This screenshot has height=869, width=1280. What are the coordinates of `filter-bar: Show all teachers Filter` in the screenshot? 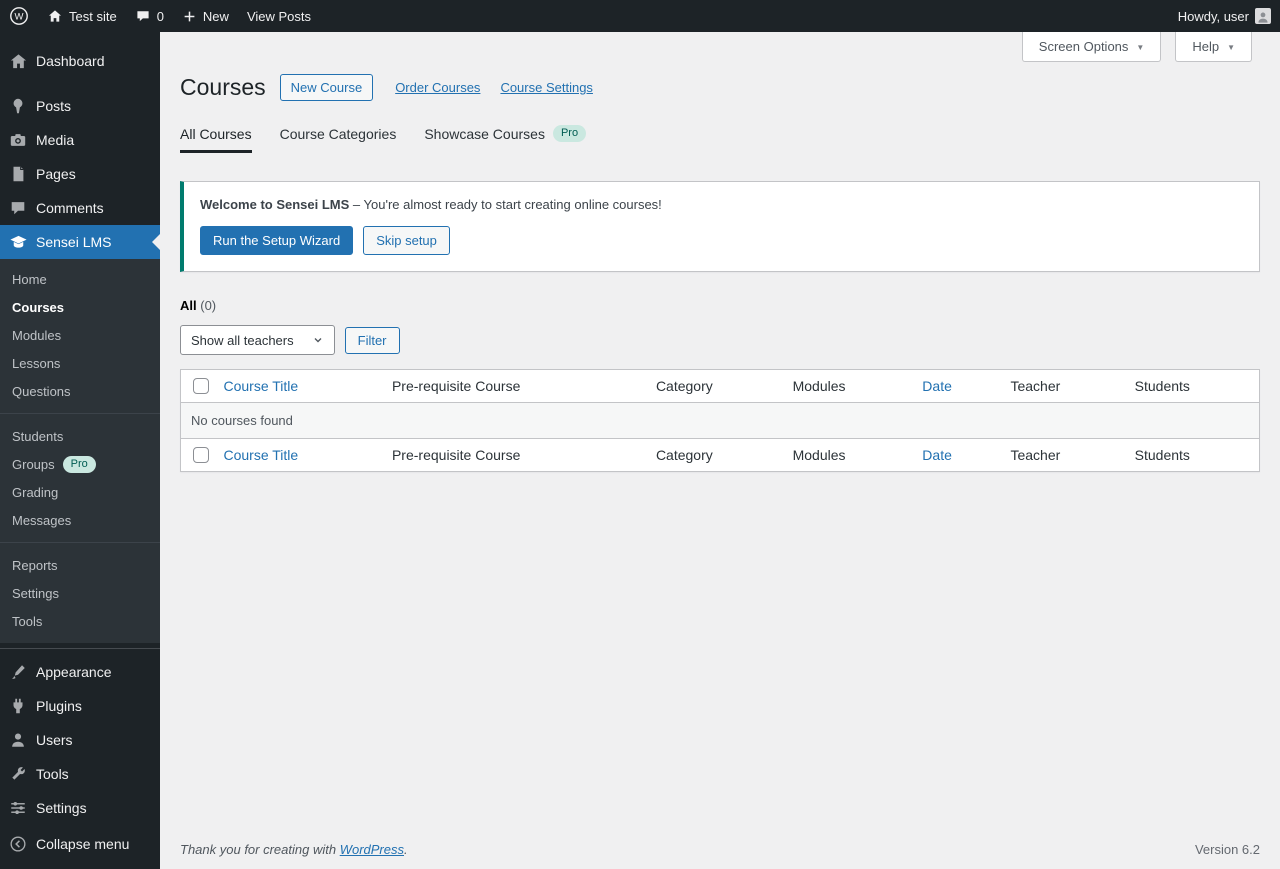 It's located at (720, 340).